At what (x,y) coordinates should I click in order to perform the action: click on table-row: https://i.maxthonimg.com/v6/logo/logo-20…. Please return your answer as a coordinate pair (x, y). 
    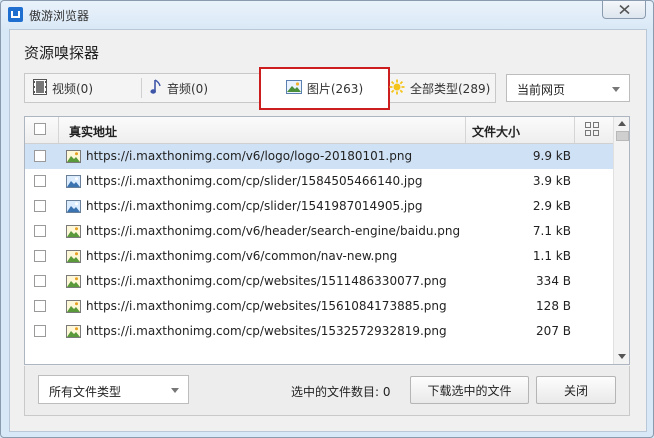
    Looking at the image, I should click on (319, 156).